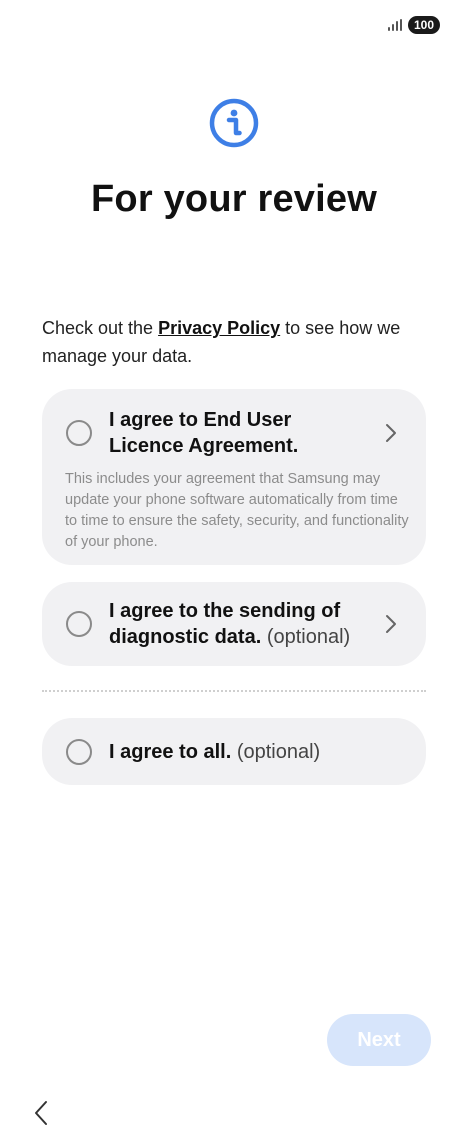  Describe the element at coordinates (394, 25) in the screenshot. I see `signal-icon` at that location.